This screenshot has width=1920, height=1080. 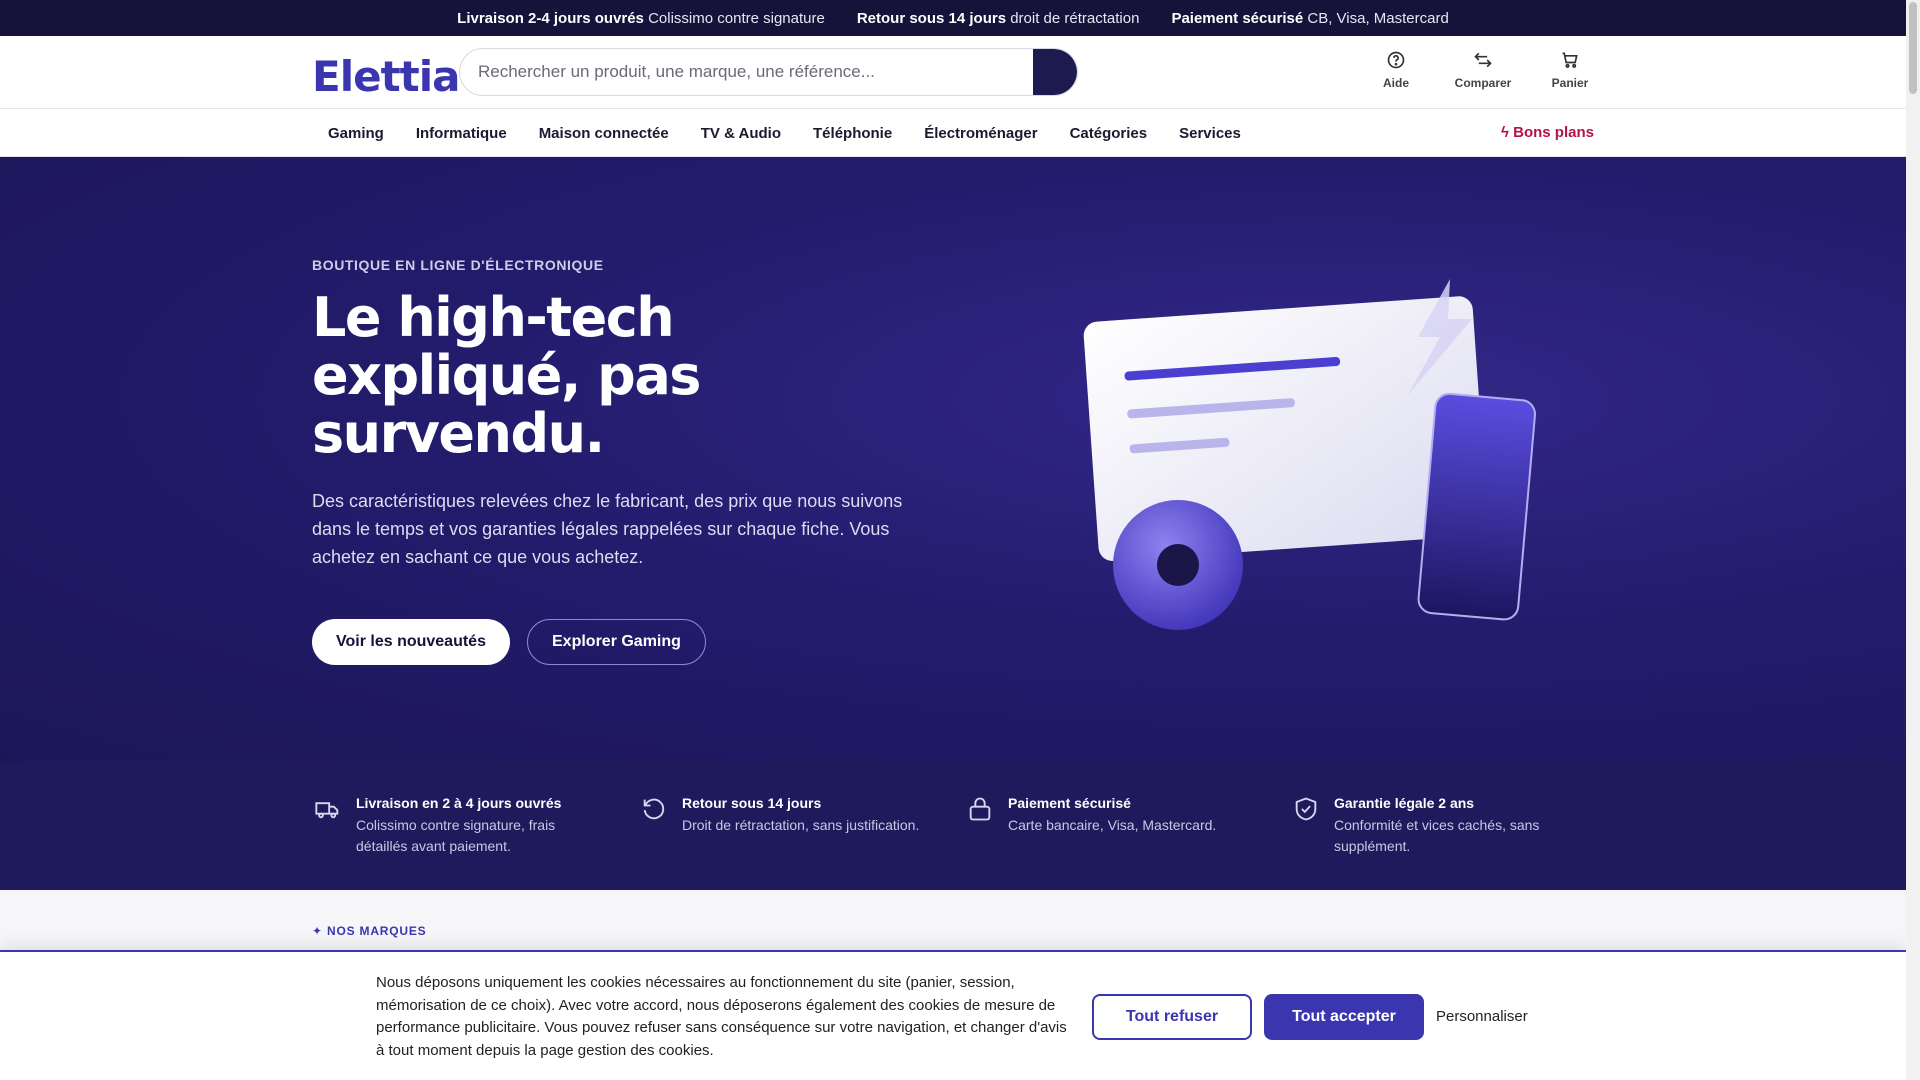 What do you see at coordinates (1344, 1017) in the screenshot?
I see `accept-all-button: Tout accepter` at bounding box center [1344, 1017].